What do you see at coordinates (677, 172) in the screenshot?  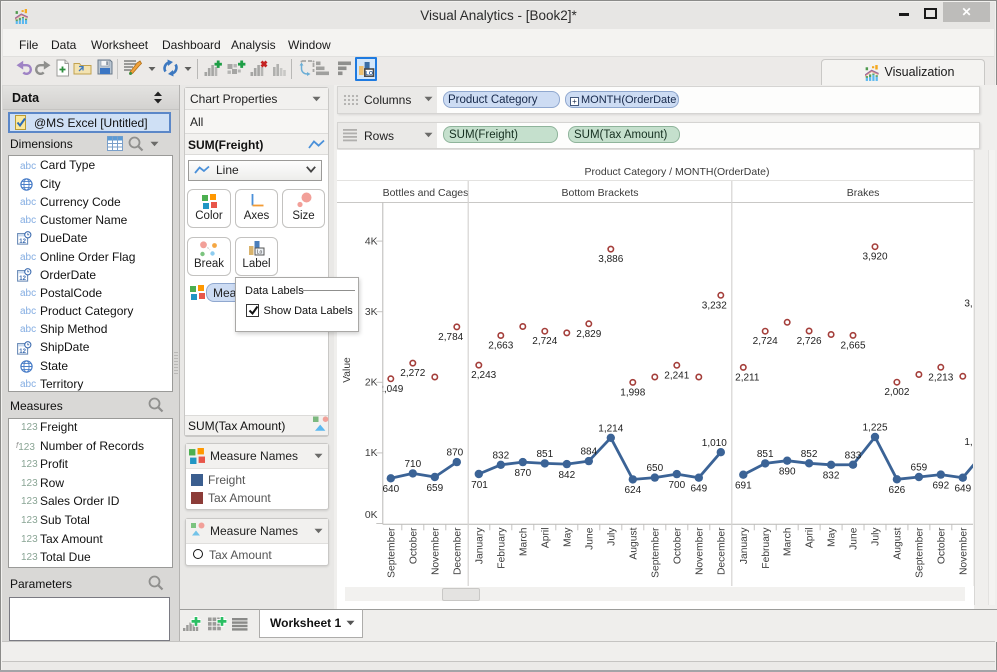 I see `svg-text:Product Category / MONTH(Order: Product Category / MONTH(OrderDate)` at bounding box center [677, 172].